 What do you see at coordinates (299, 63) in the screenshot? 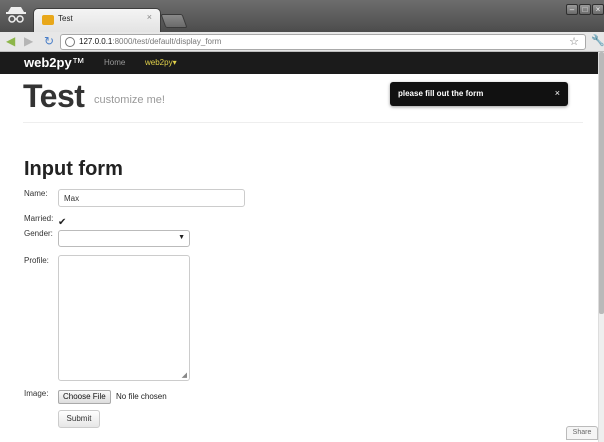
I see `navbar: web2py™ Home web2py▾` at bounding box center [299, 63].